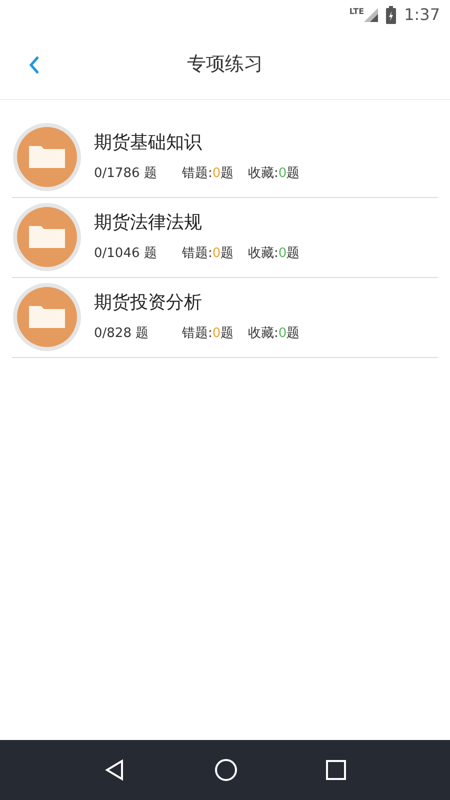  I want to click on home-circle-icon, so click(226, 770).